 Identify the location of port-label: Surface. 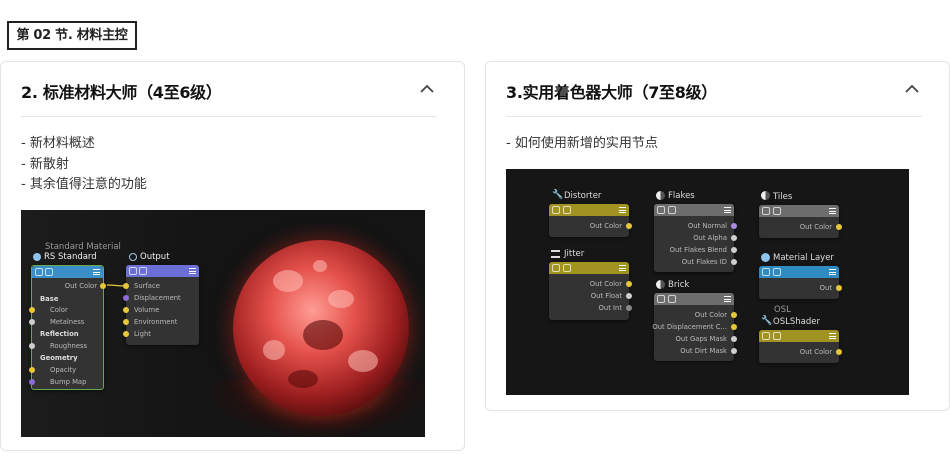
(147, 286).